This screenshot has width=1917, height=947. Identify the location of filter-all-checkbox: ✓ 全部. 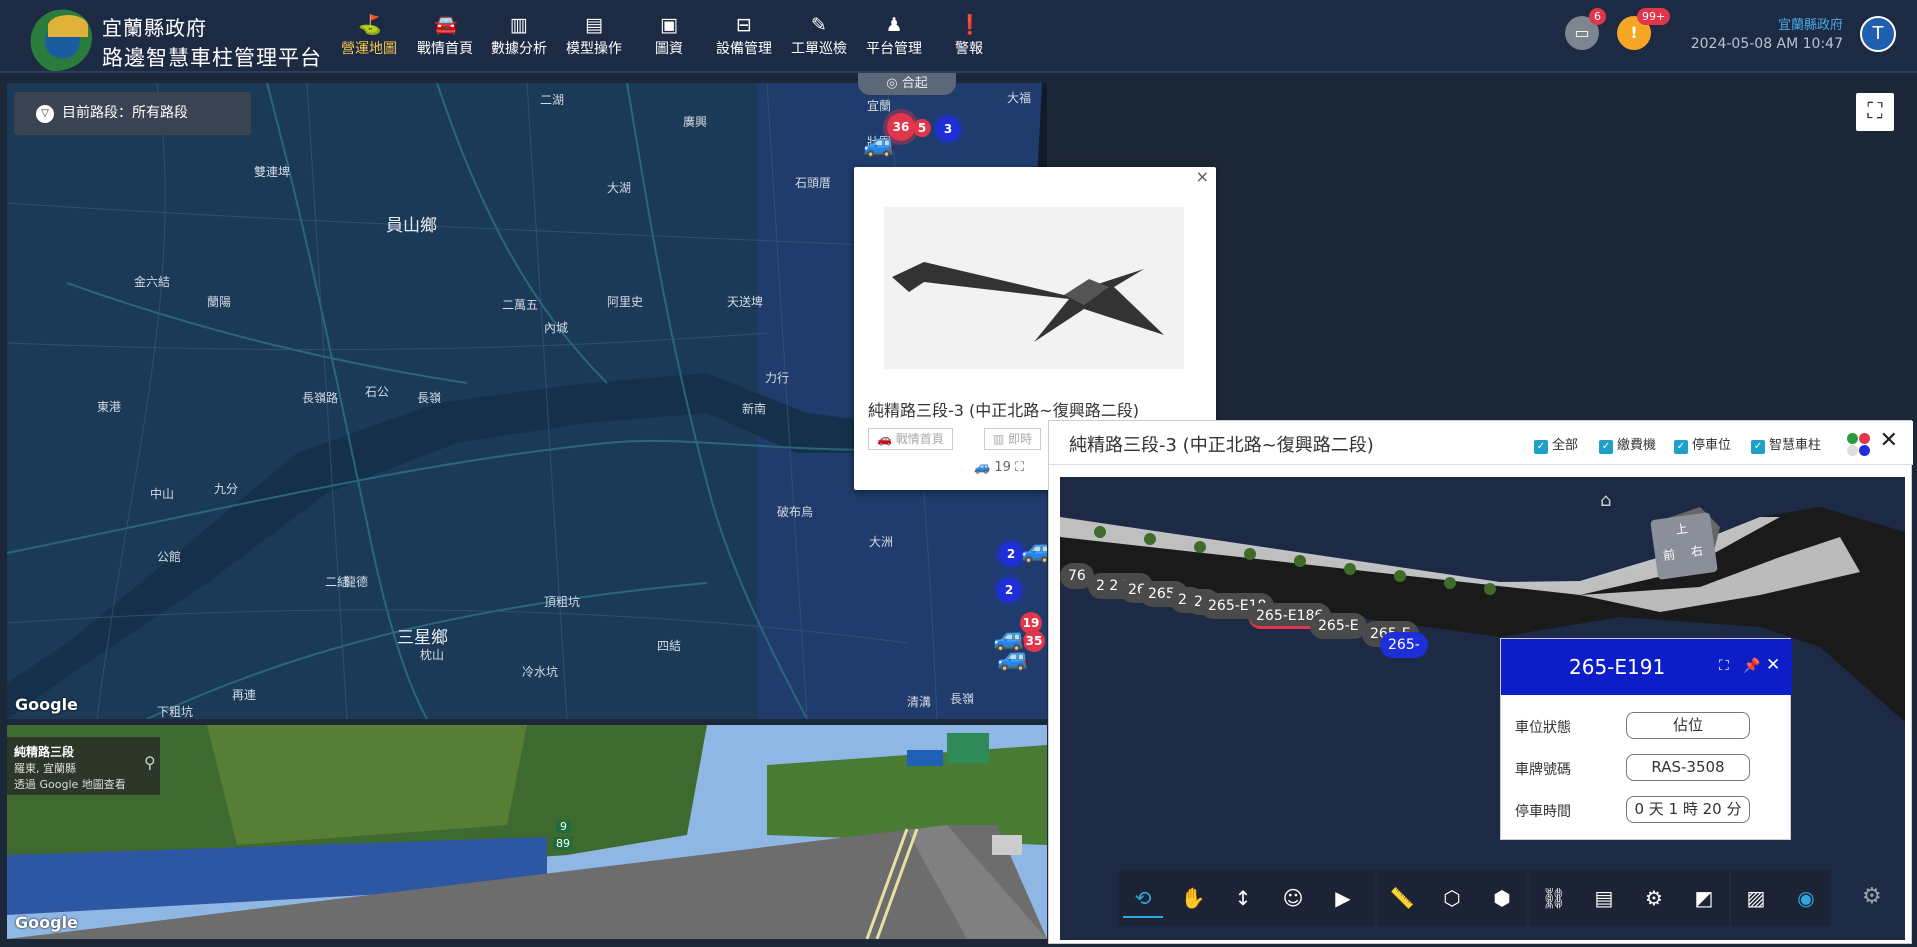
(1556, 444).